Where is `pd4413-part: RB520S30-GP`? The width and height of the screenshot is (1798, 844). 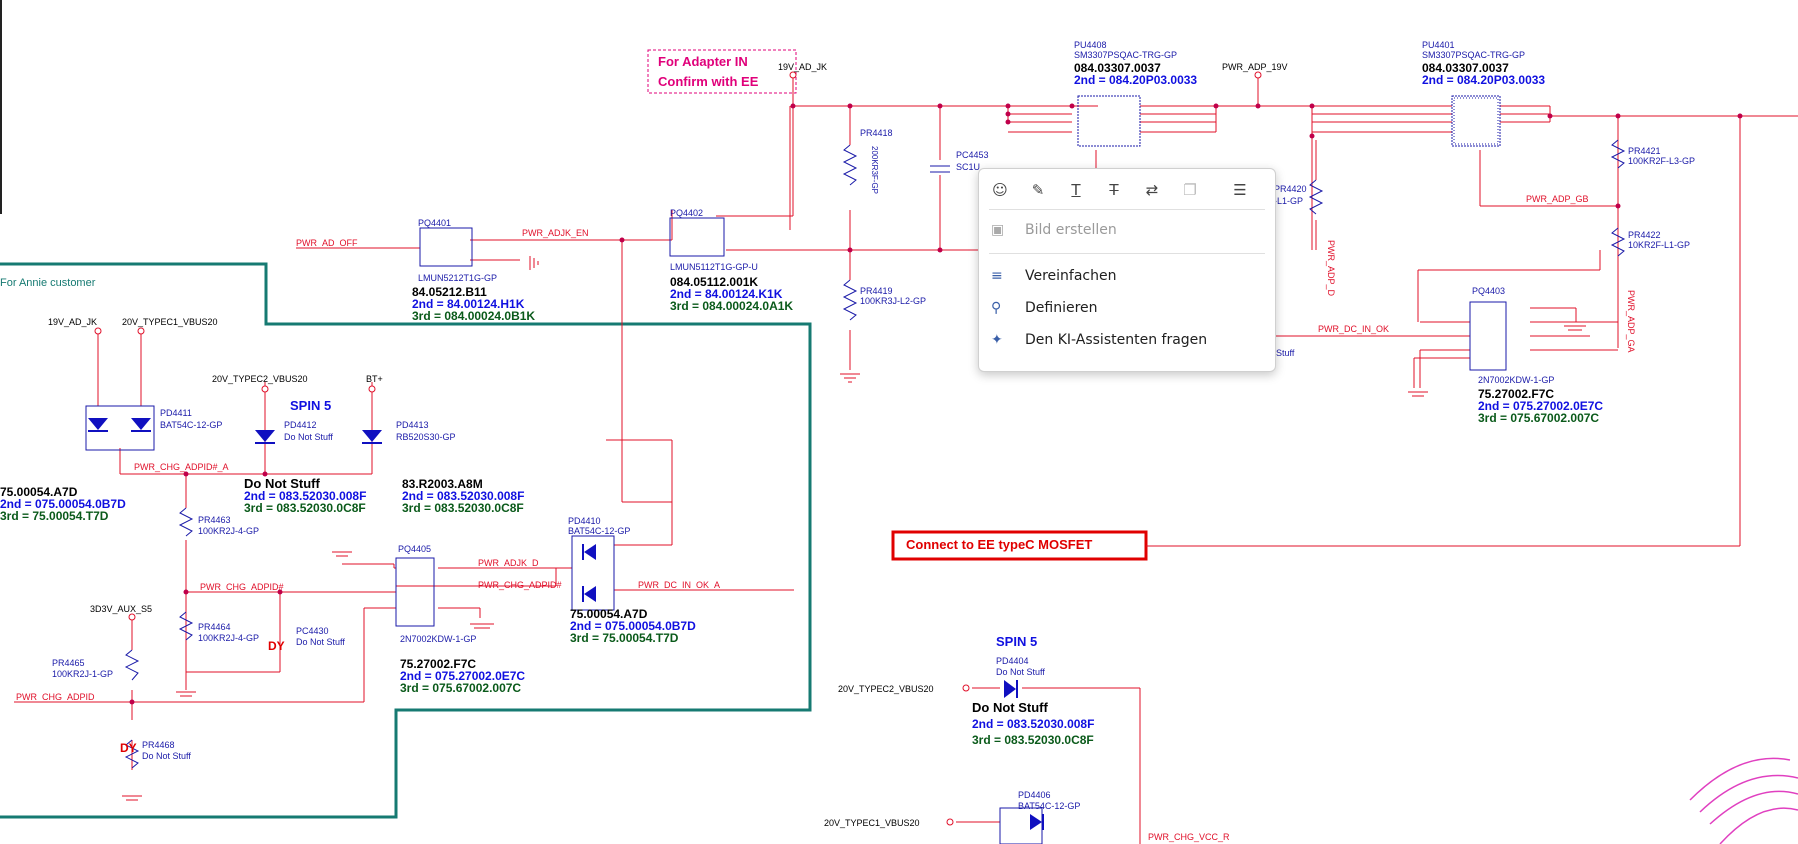
pd4413-part: RB520S30-GP is located at coordinates (426, 437).